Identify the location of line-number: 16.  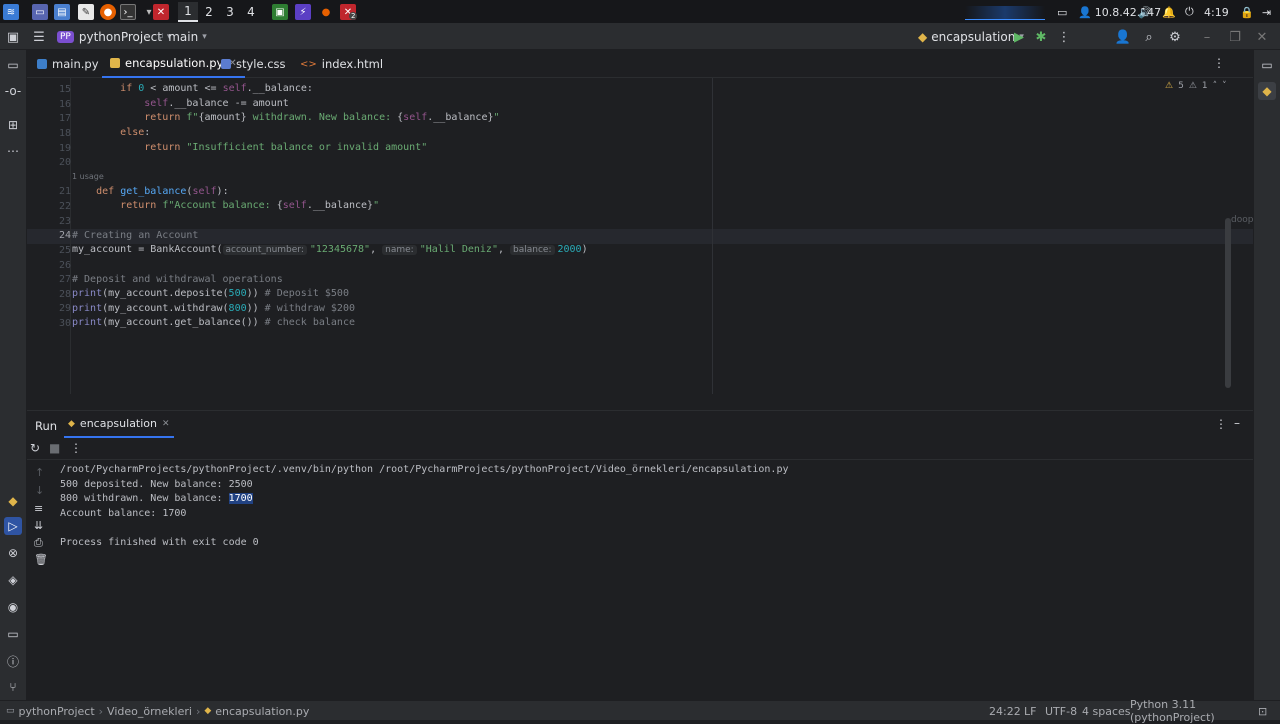
(64, 104).